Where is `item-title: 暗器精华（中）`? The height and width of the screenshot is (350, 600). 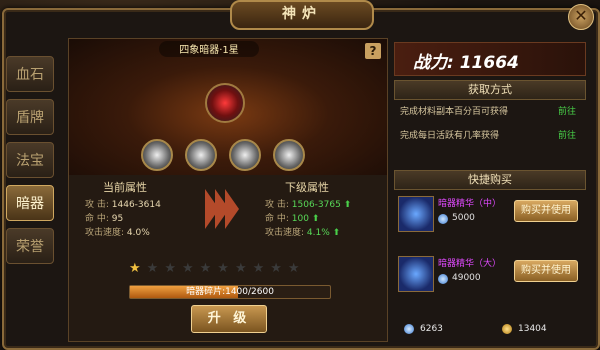
item-title: 暗器精华（中） is located at coordinates (470, 204).